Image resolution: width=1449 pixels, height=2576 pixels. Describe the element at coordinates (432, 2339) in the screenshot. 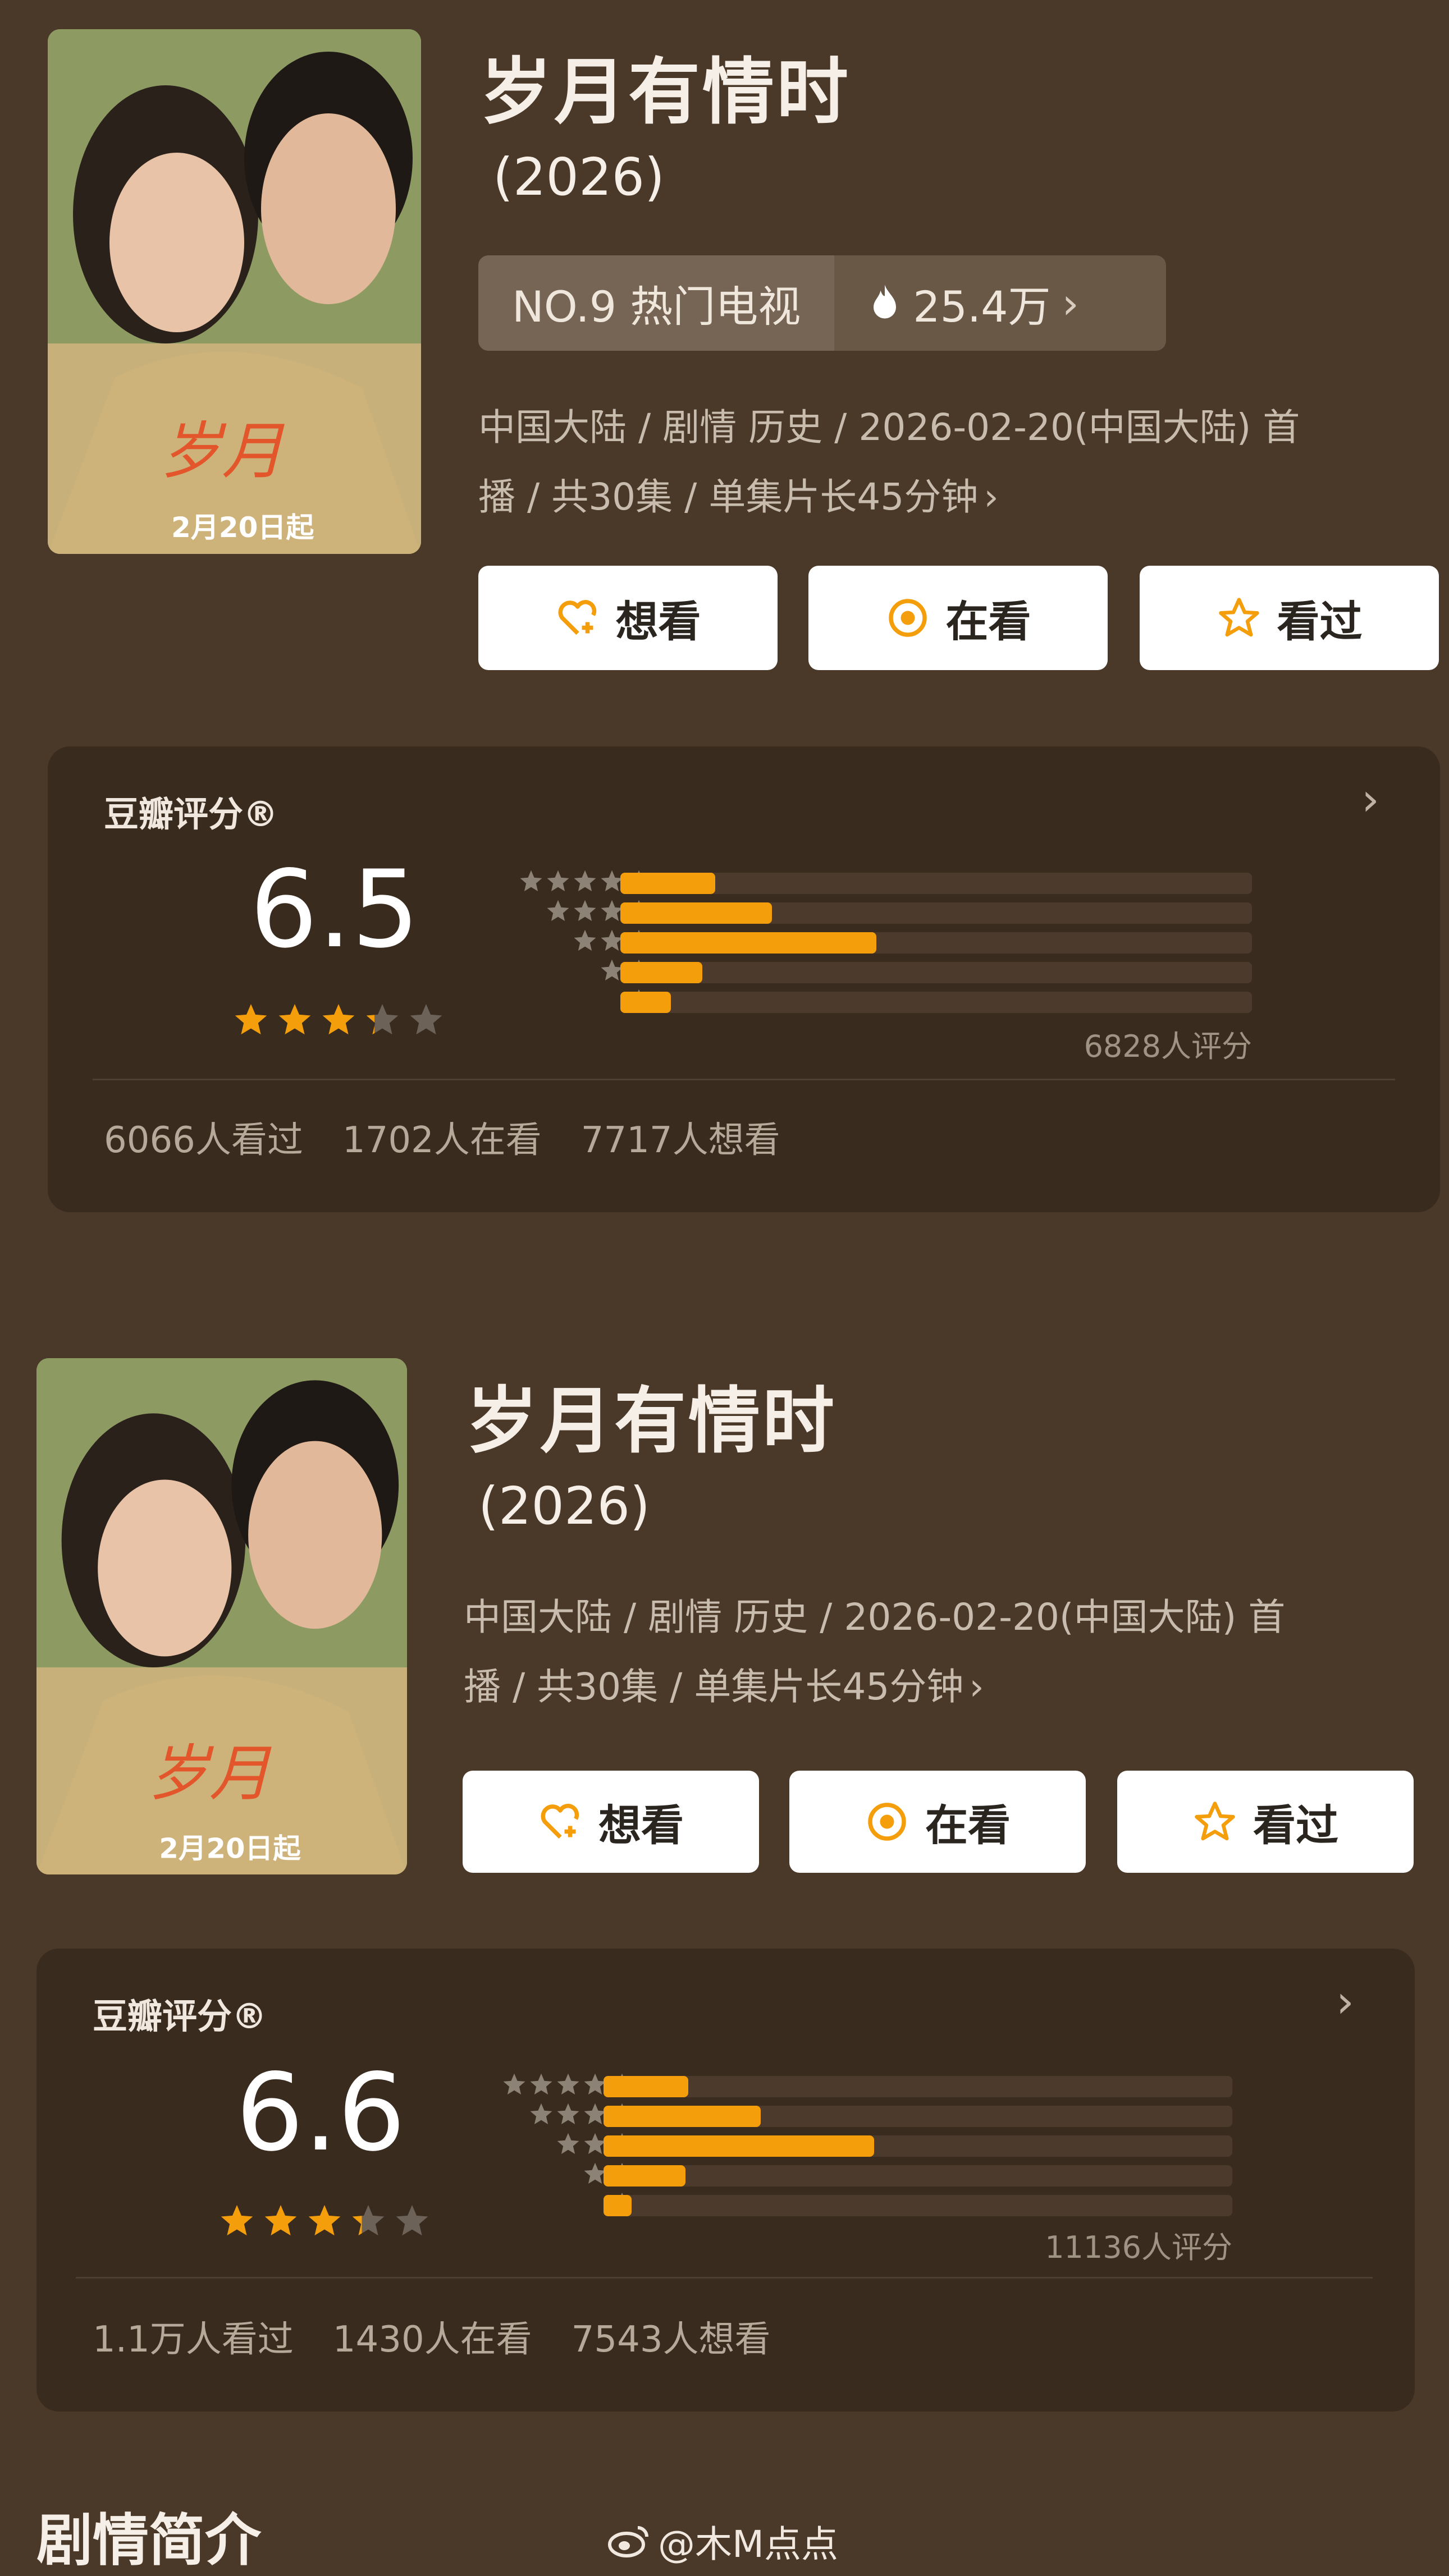

I see `watching-count: 1430人在看` at that location.